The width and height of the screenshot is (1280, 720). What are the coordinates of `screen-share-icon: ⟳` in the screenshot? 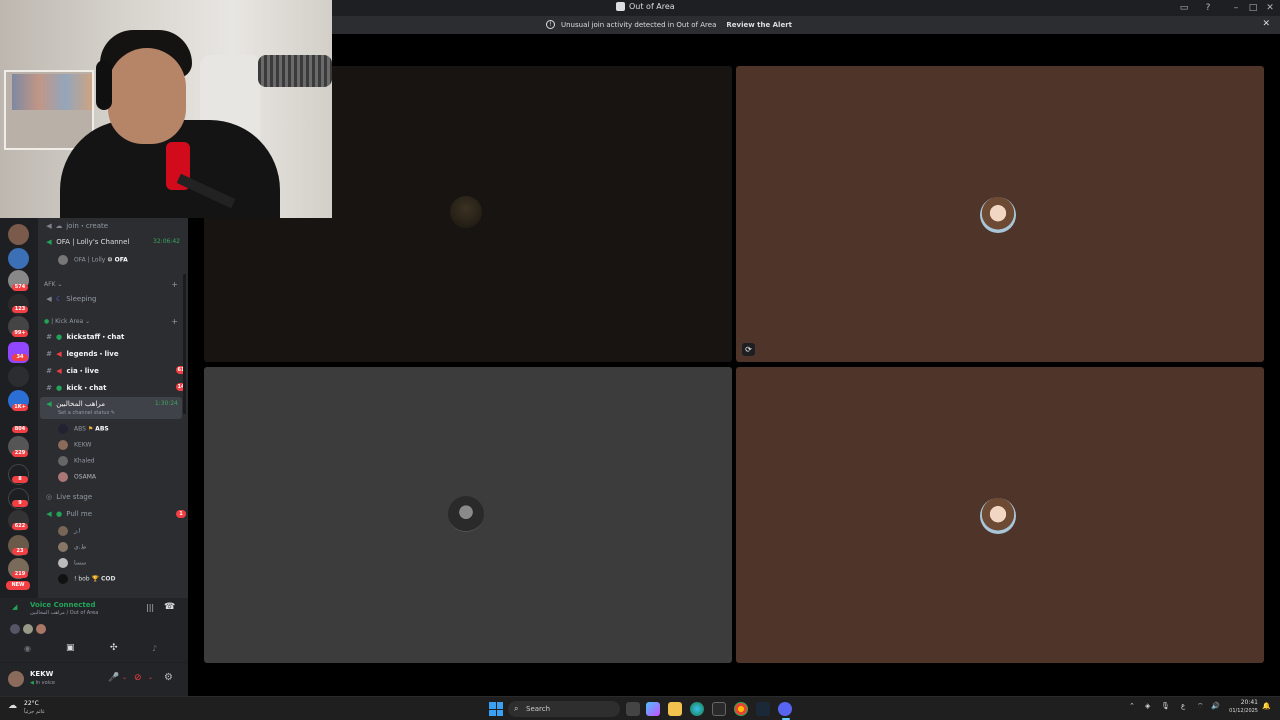 It's located at (748, 349).